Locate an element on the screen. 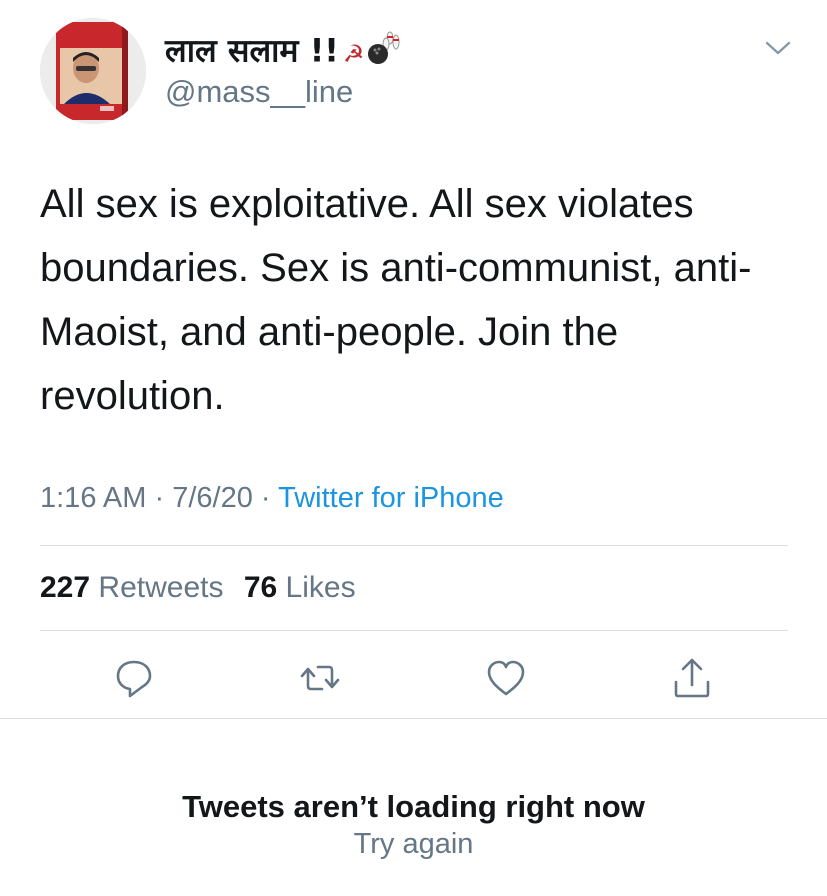 This screenshot has width=827, height=896. retweet-button is located at coordinates (320, 678).